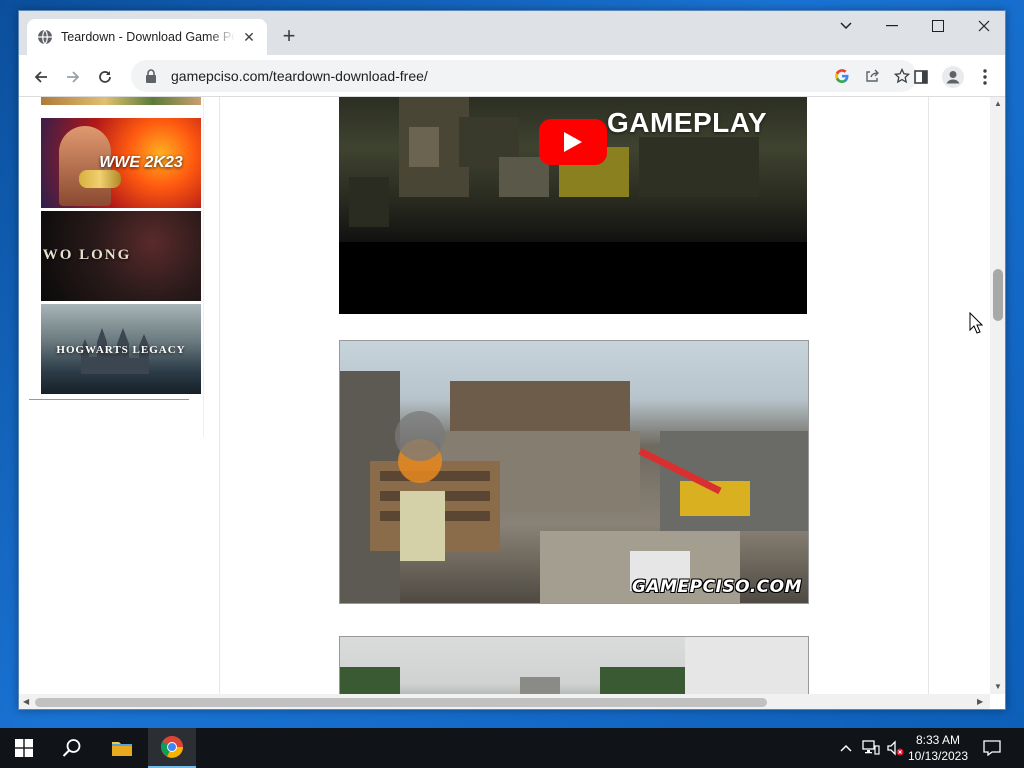 This screenshot has height=768, width=1024. I want to click on kebab-menu-icon, so click(985, 77).